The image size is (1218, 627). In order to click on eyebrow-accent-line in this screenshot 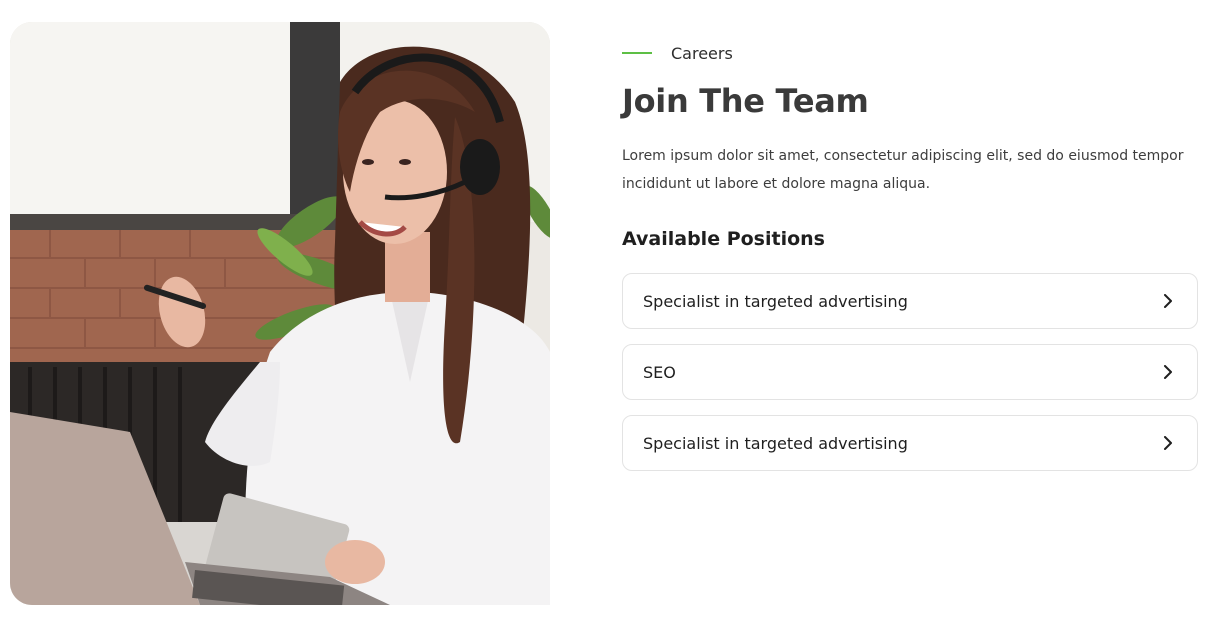, I will do `click(637, 53)`.